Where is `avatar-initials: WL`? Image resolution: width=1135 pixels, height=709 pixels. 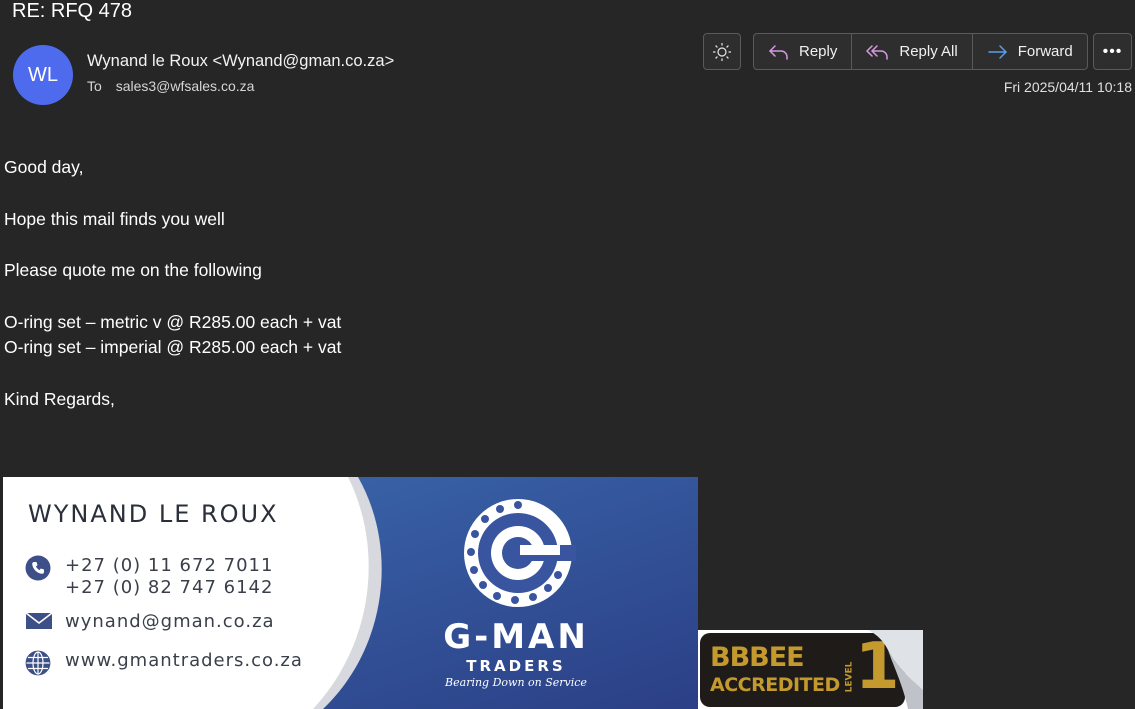
avatar-initials: WL is located at coordinates (43, 74).